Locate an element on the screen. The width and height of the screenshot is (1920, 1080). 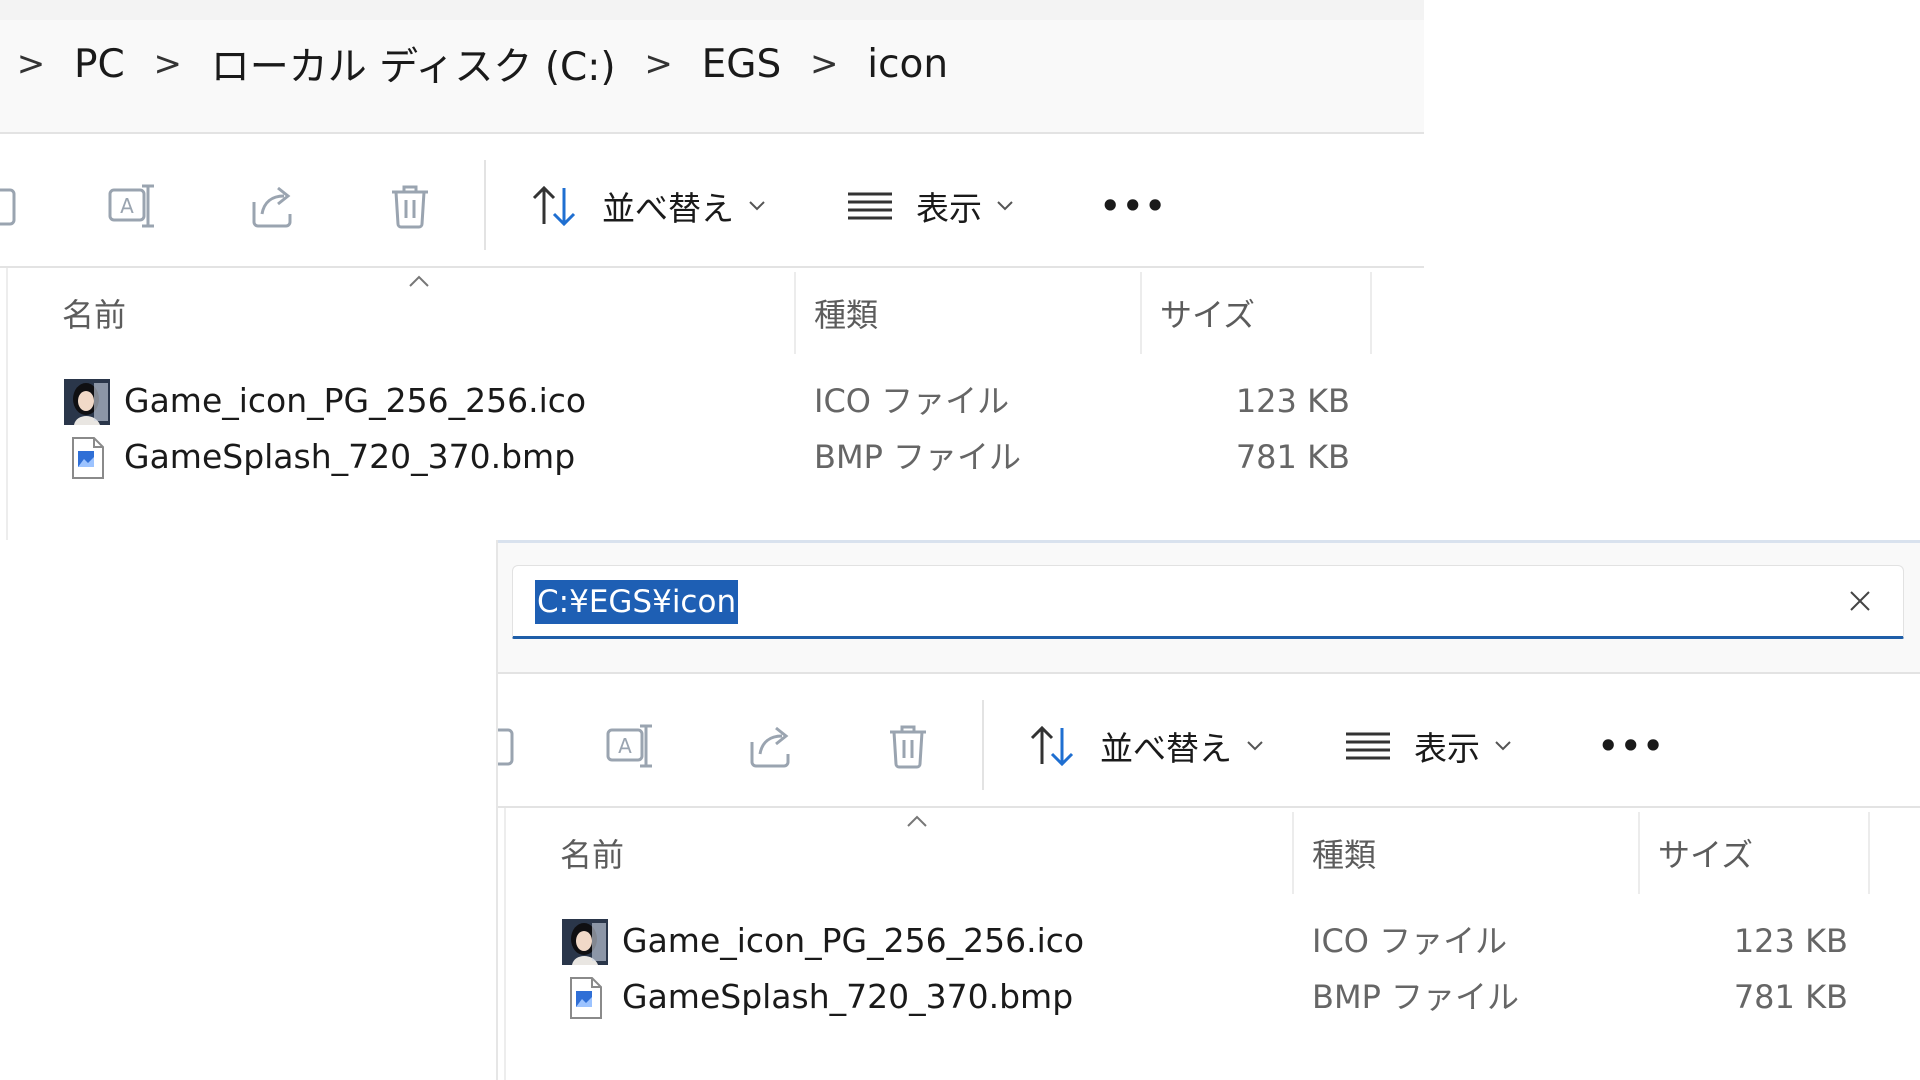
breadcrumb-item-pc: PC is located at coordinates (99, 64).